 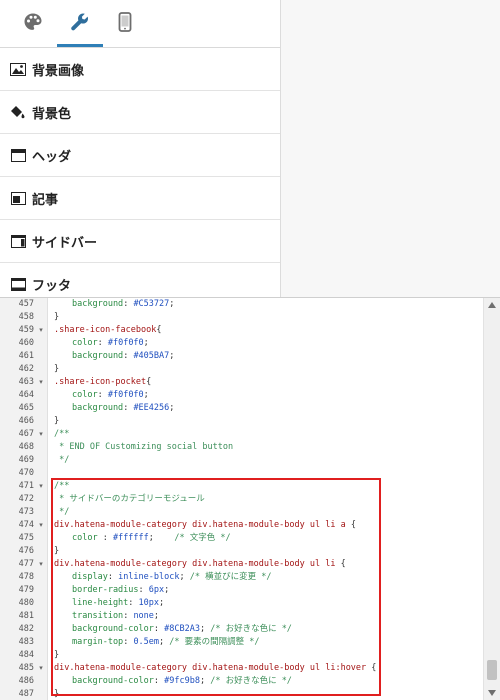 What do you see at coordinates (52, 286) in the screenshot?
I see `menu-item-label: フッタ` at bounding box center [52, 286].